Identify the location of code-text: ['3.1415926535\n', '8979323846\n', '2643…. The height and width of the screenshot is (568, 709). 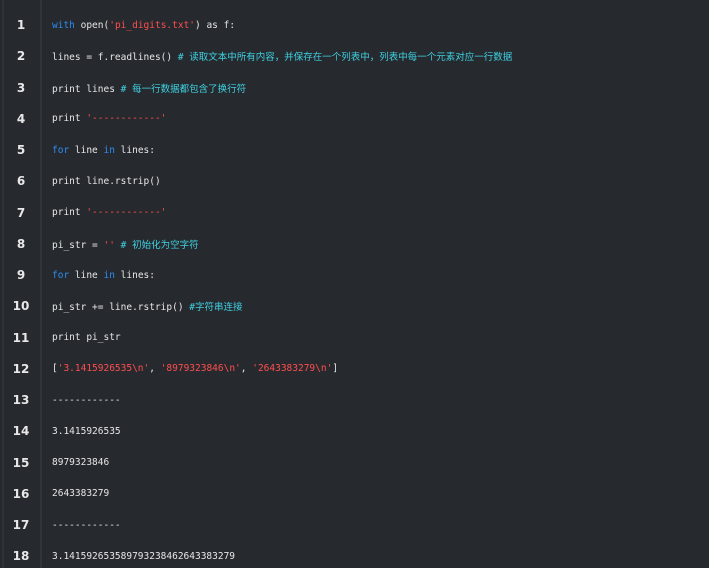
(190, 368).